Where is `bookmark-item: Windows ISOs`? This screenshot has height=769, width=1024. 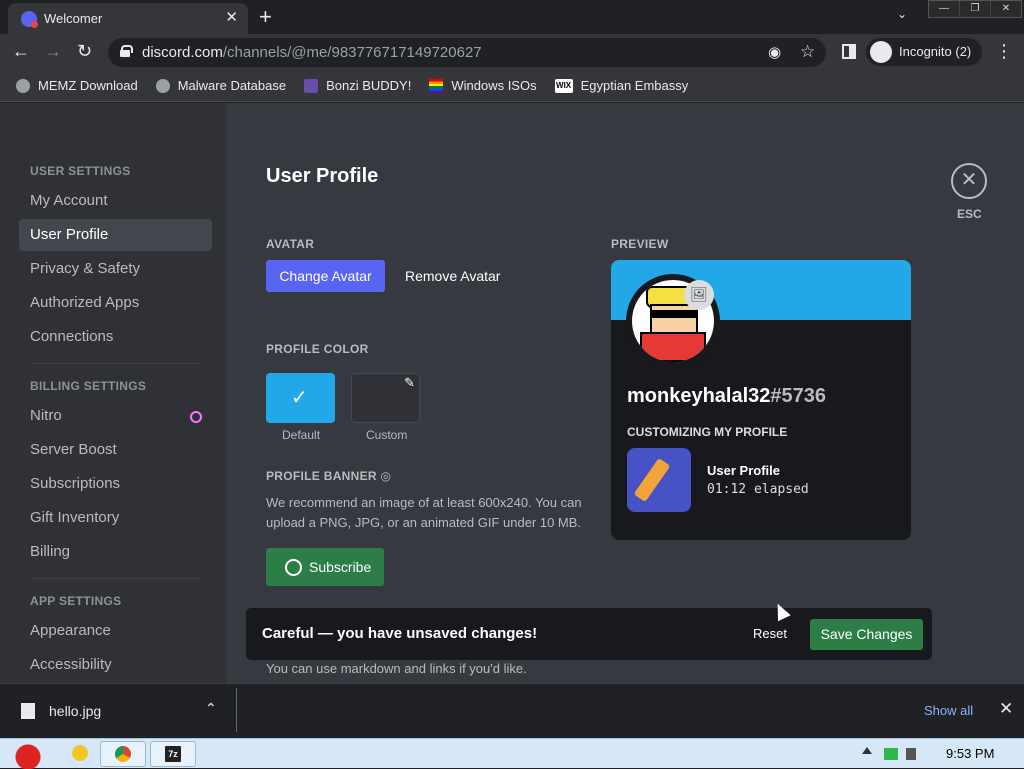
bookmark-item: Windows ISOs is located at coordinates (483, 85).